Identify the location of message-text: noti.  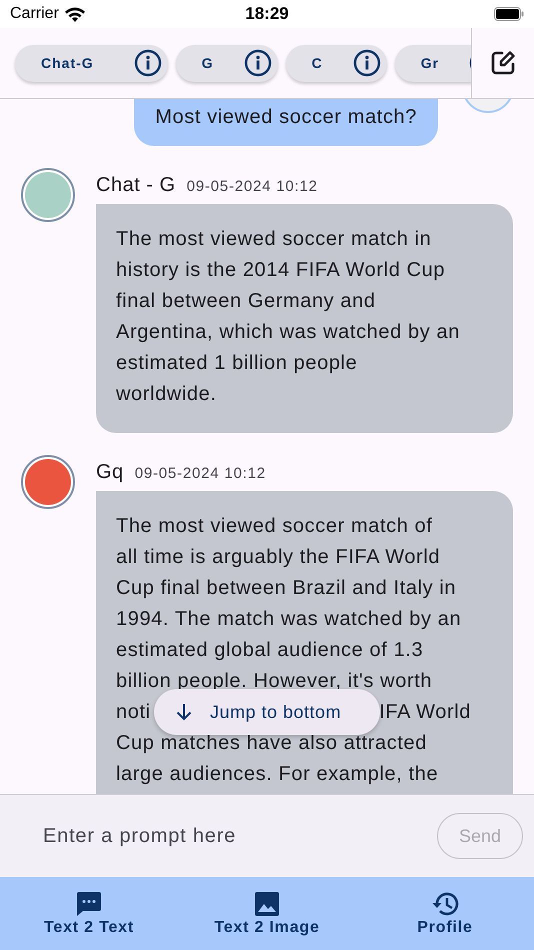
(133, 712).